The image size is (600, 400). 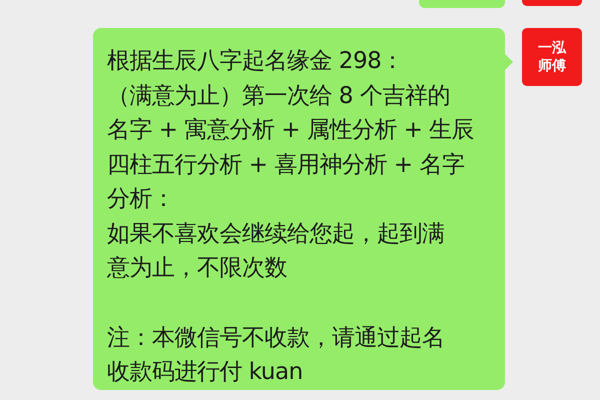 What do you see at coordinates (285, 165) in the screenshot?
I see `message-text: 四柱五行分析 + 喜用神分析 + 名字` at bounding box center [285, 165].